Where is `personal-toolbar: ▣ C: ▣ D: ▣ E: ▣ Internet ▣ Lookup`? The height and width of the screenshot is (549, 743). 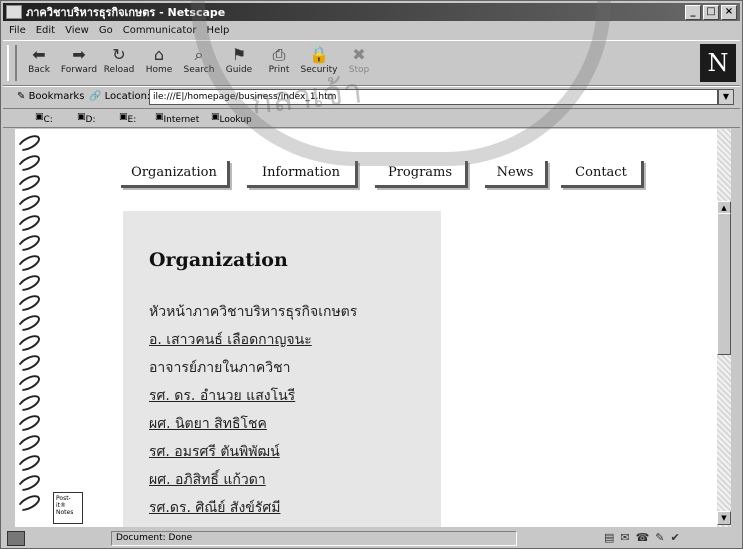
personal-toolbar: ▣ C: ▣ D: ▣ E: ▣ Internet ▣ Lookup is located at coordinates (371, 118).